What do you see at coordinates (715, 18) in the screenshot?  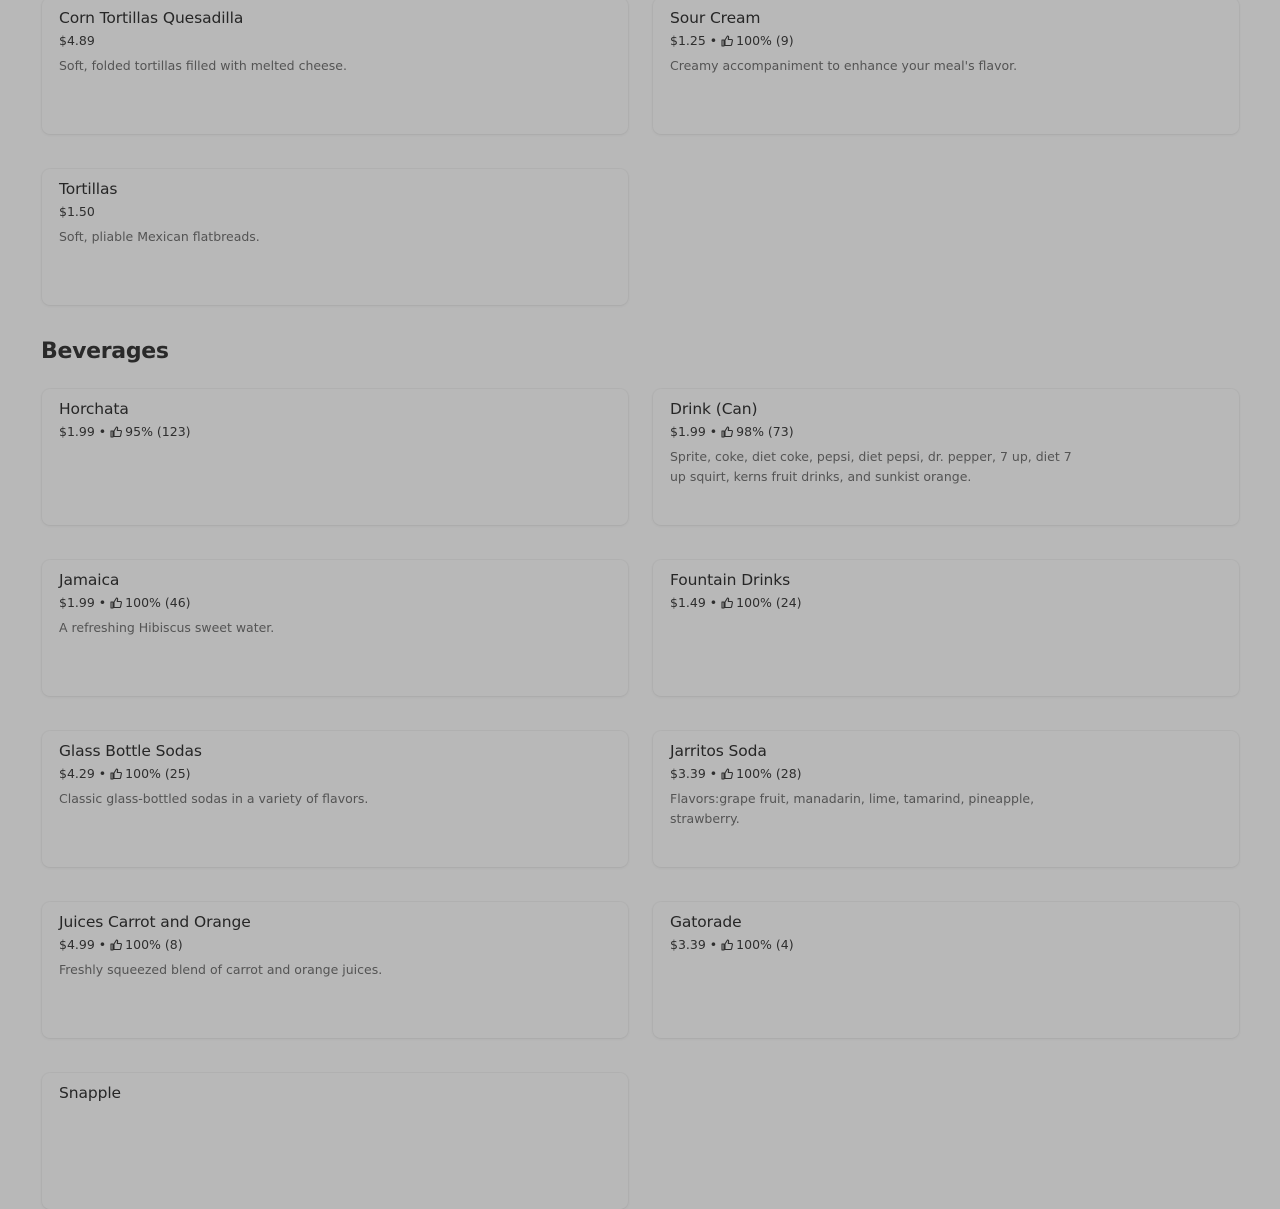 I see `item-name: Sour Cream` at bounding box center [715, 18].